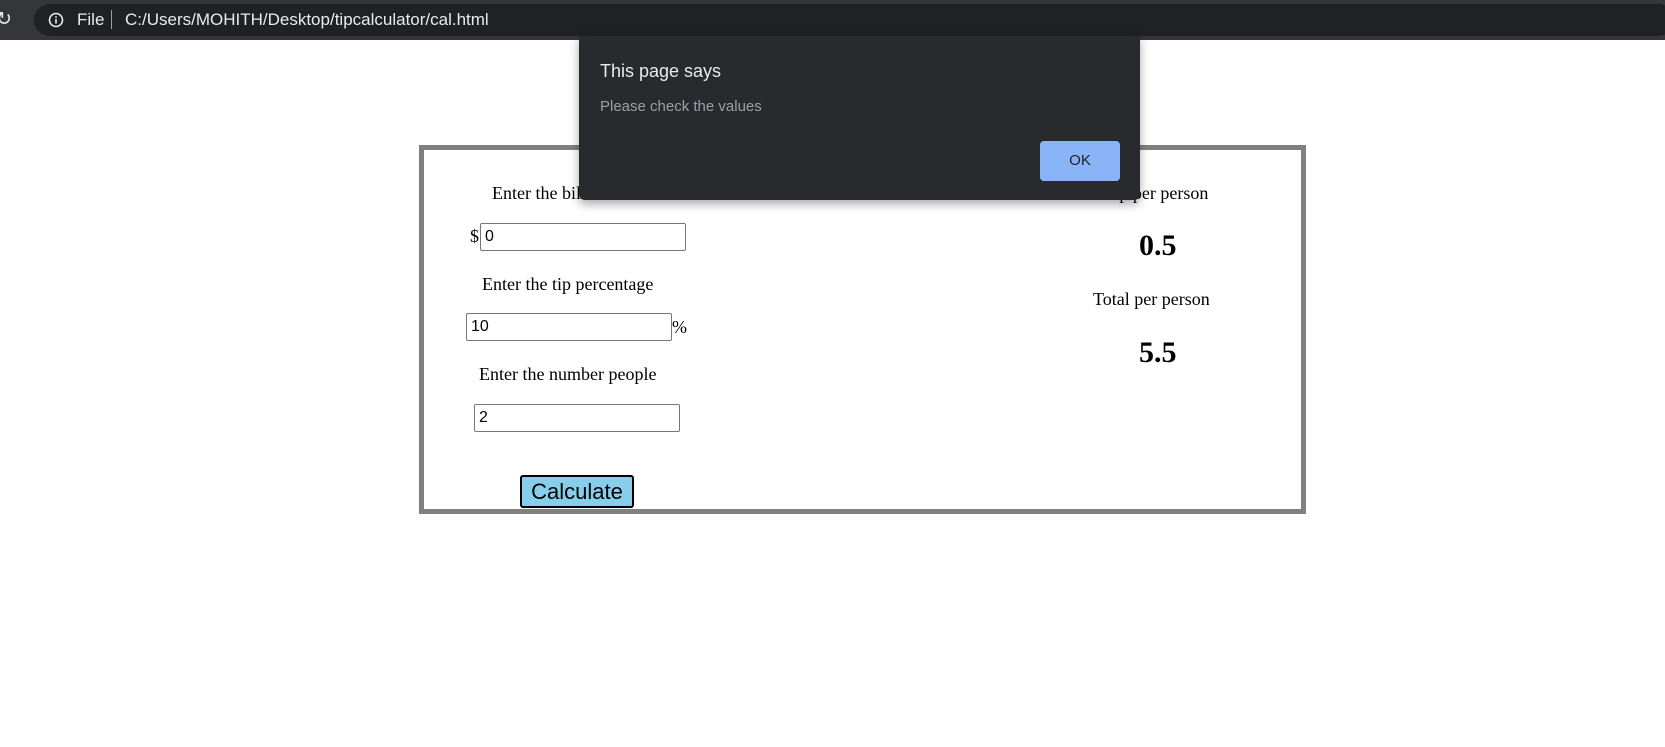 The image size is (1665, 747). What do you see at coordinates (1158, 245) in the screenshot?
I see `tip-per-person-value: 0.5` at bounding box center [1158, 245].